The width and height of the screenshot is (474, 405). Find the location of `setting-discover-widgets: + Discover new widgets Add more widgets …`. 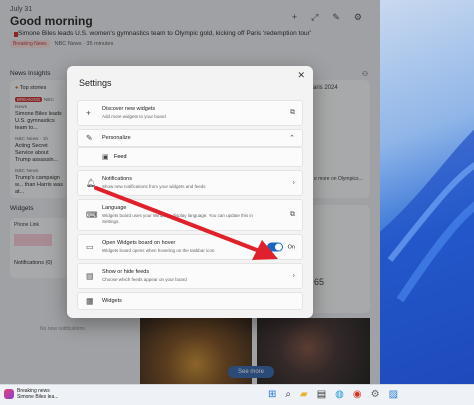

setting-discover-widgets: + Discover new widgets Add more widgets … is located at coordinates (190, 113).